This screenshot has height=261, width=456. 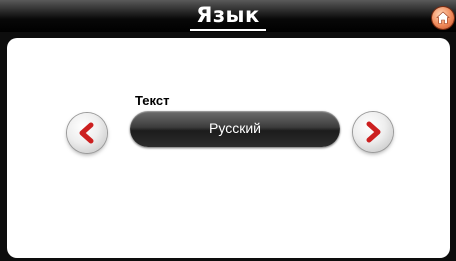 I want to click on home-icon, so click(x=443, y=17).